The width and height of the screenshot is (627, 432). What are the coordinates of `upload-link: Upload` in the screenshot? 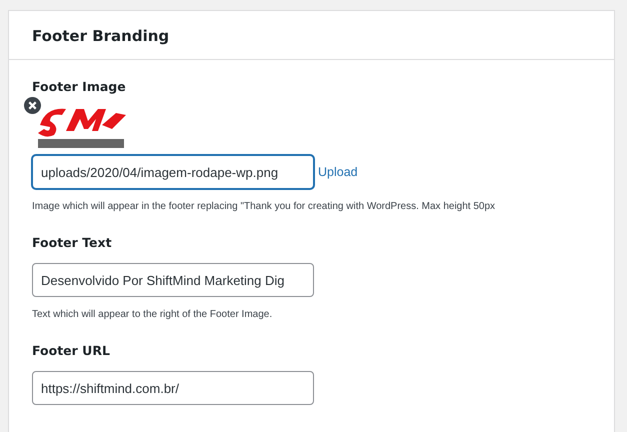 It's located at (338, 172).